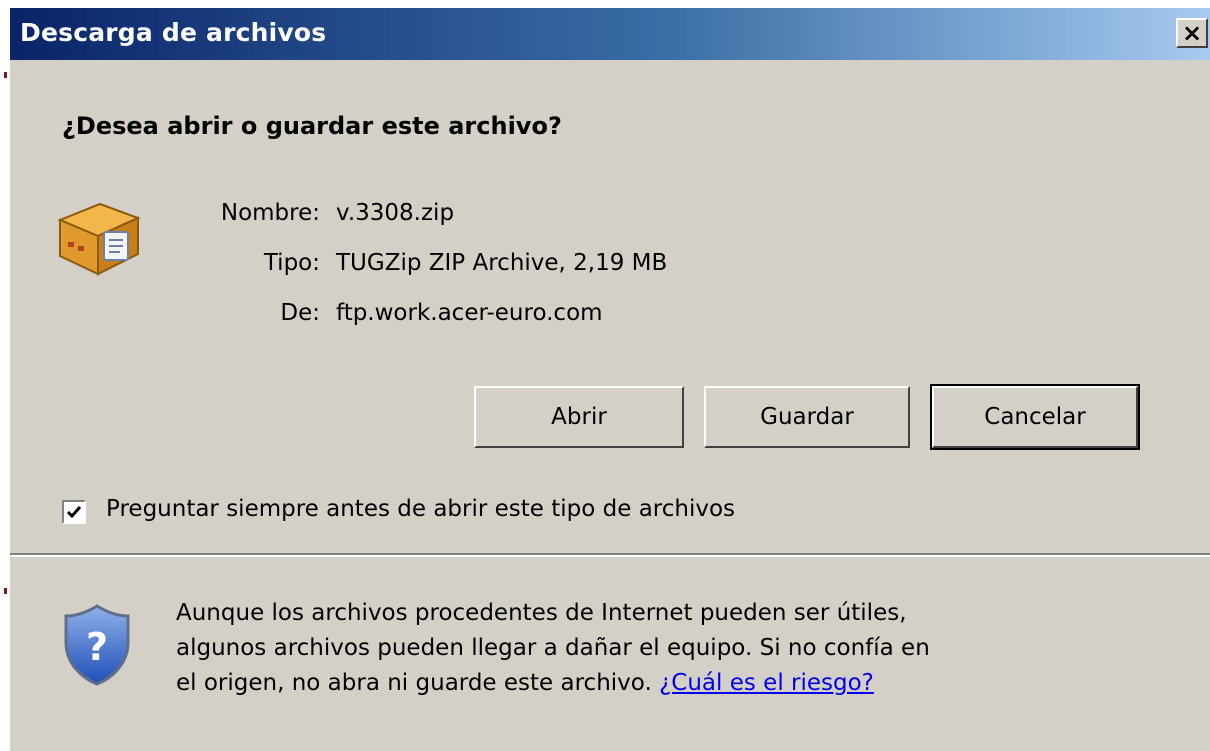 The image size is (1210, 751). Describe the element at coordinates (766, 683) in the screenshot. I see `risk-link: ¿Cuál es el riesgo?` at that location.